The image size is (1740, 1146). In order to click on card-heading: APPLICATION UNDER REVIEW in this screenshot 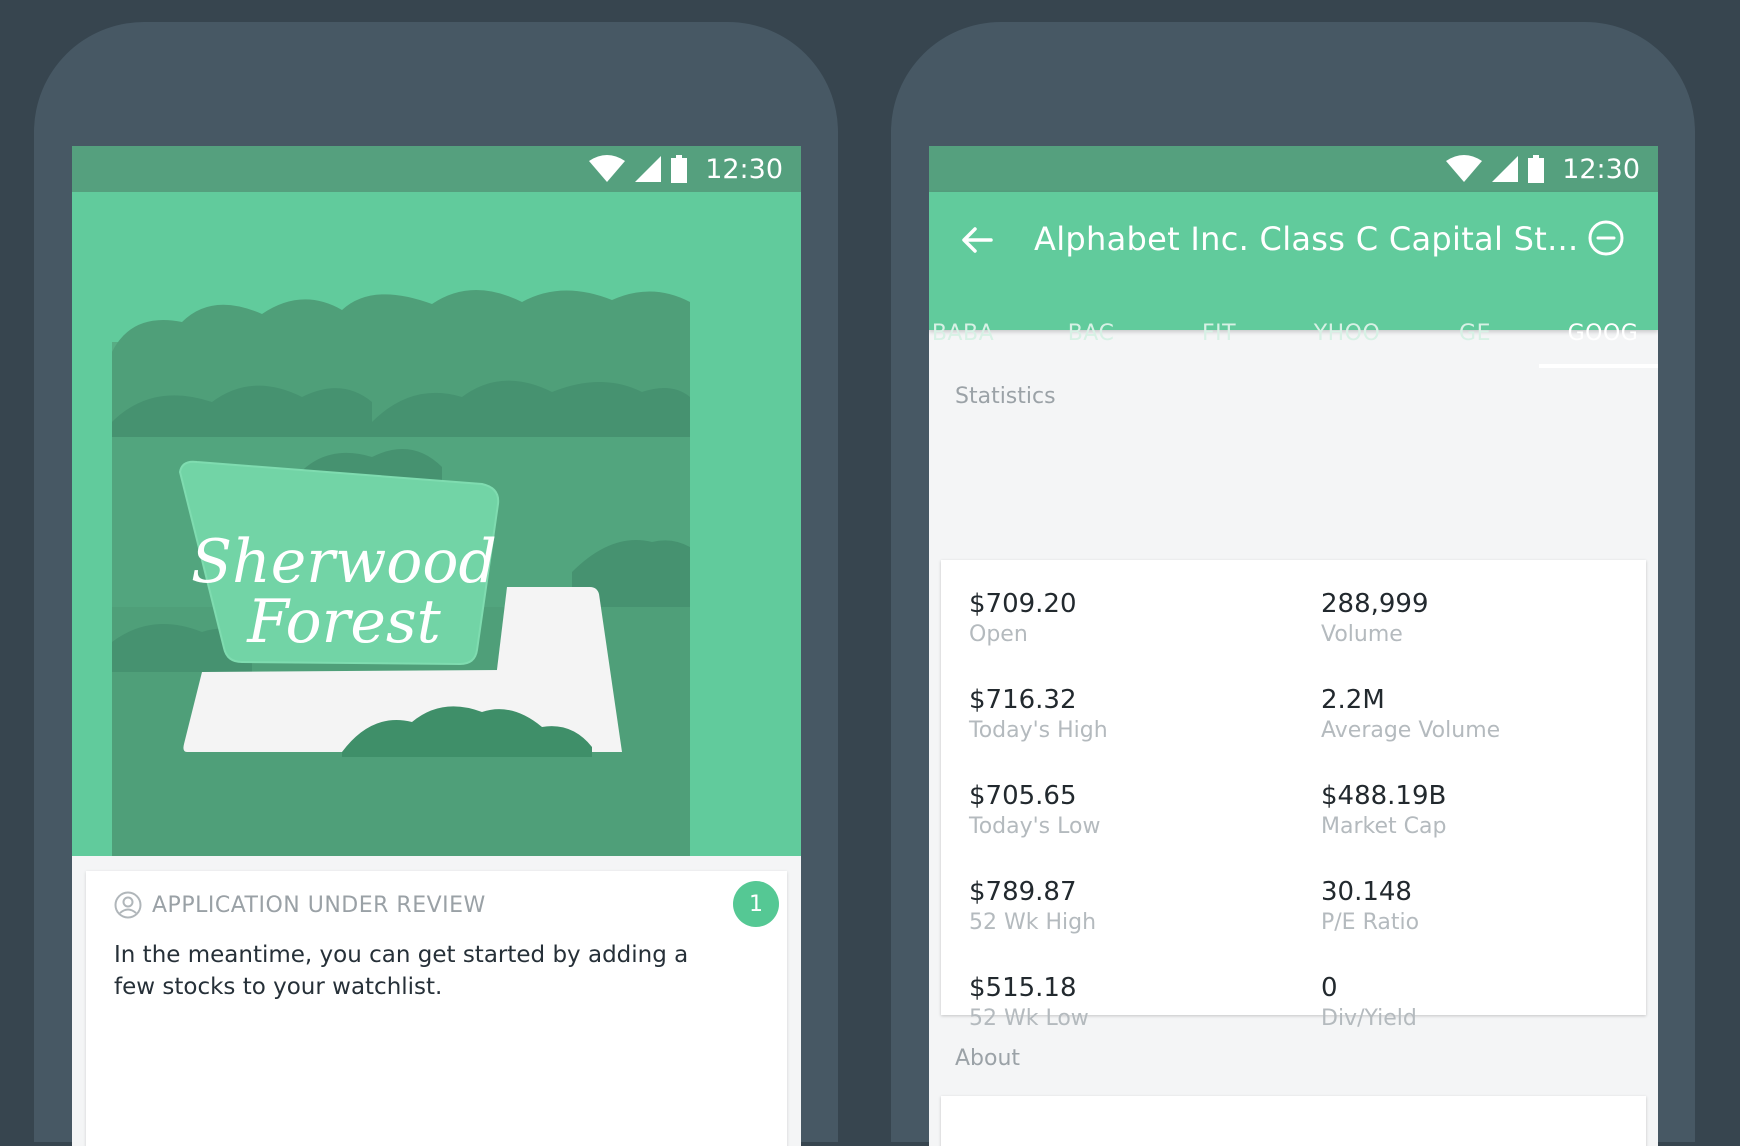, I will do `click(319, 905)`.